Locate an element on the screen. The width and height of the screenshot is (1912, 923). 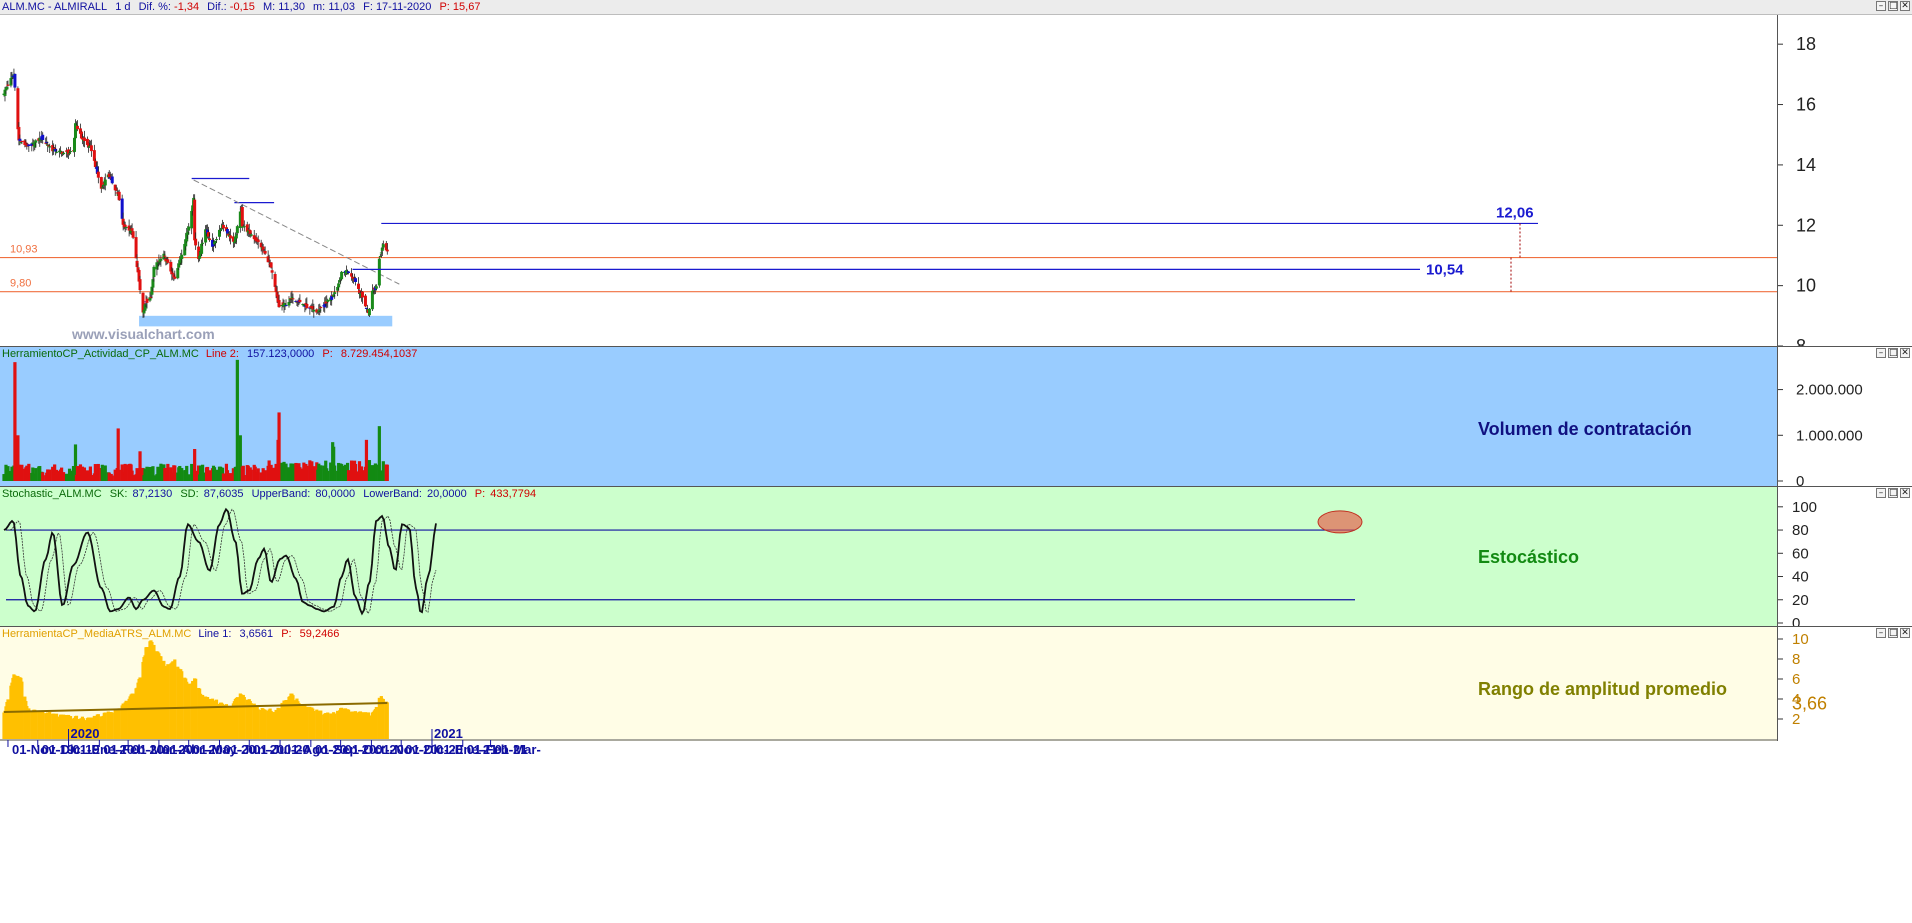
y-tick-label: 14 is located at coordinates (1806, 165).